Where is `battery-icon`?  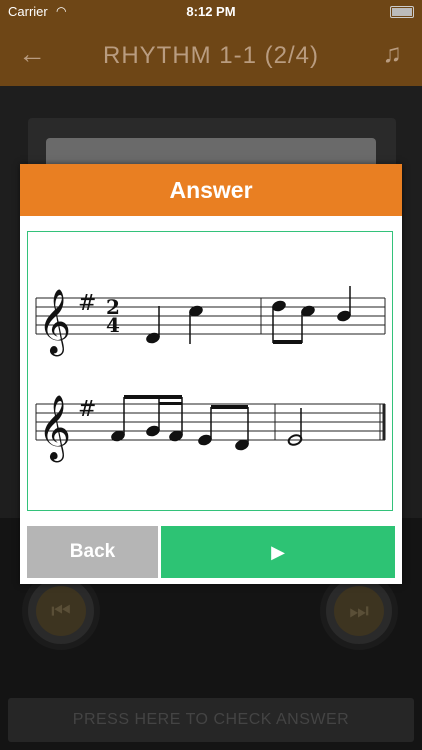 battery-icon is located at coordinates (402, 12).